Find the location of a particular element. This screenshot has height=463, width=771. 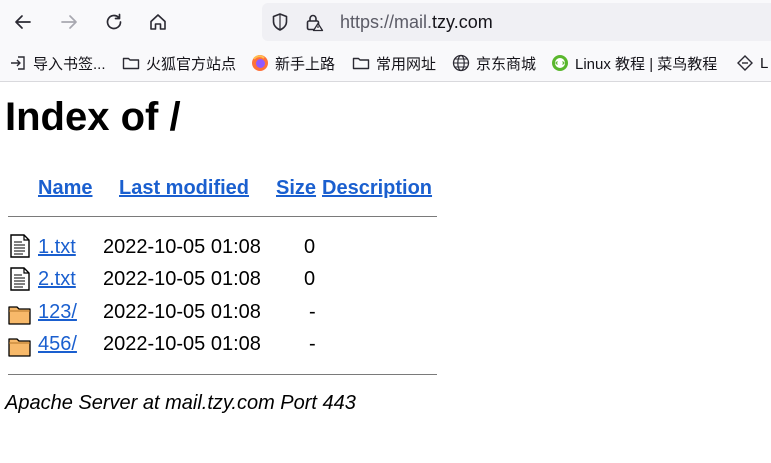

home-icon is located at coordinates (158, 22).